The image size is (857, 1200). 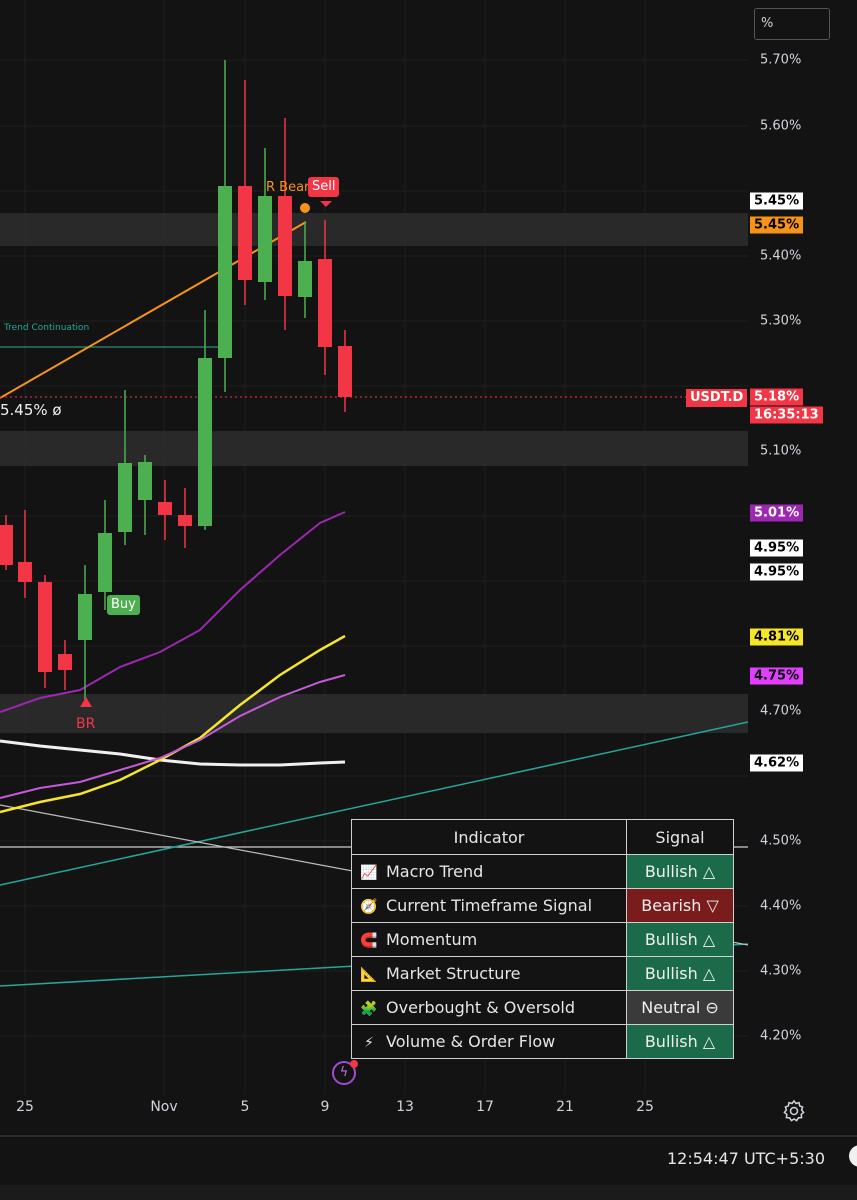 I want to click on price-tick: 4.50%, so click(x=781, y=841).